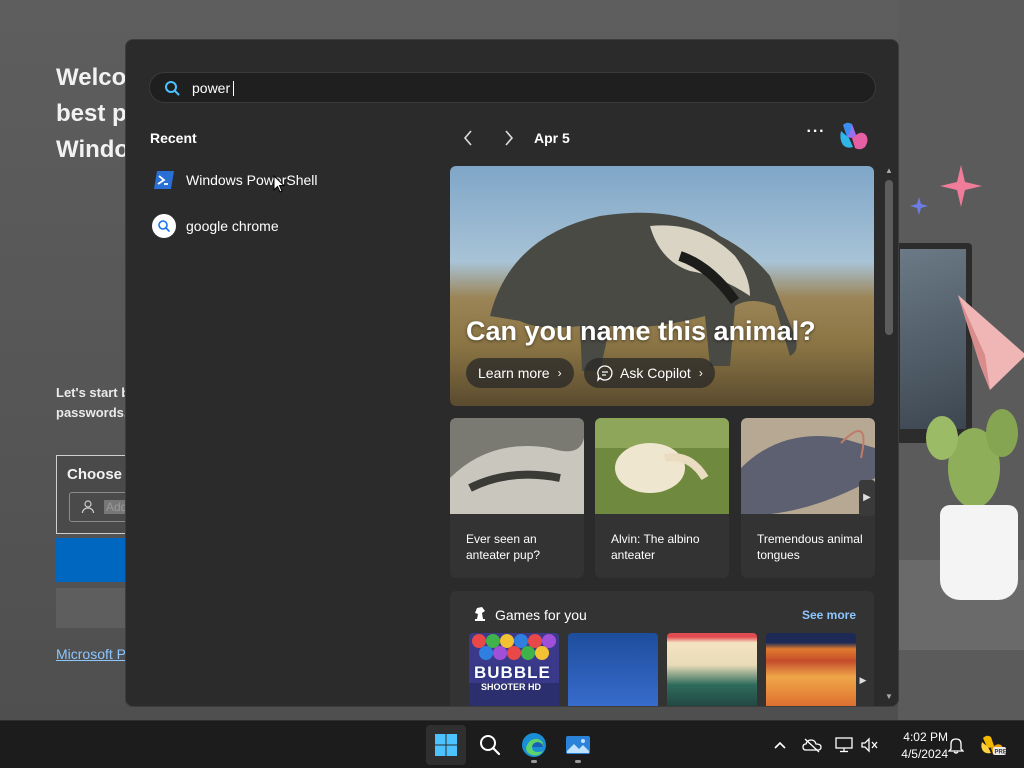 The width and height of the screenshot is (1024, 768). I want to click on copilot-preview-icon: PRE, so click(993, 745).